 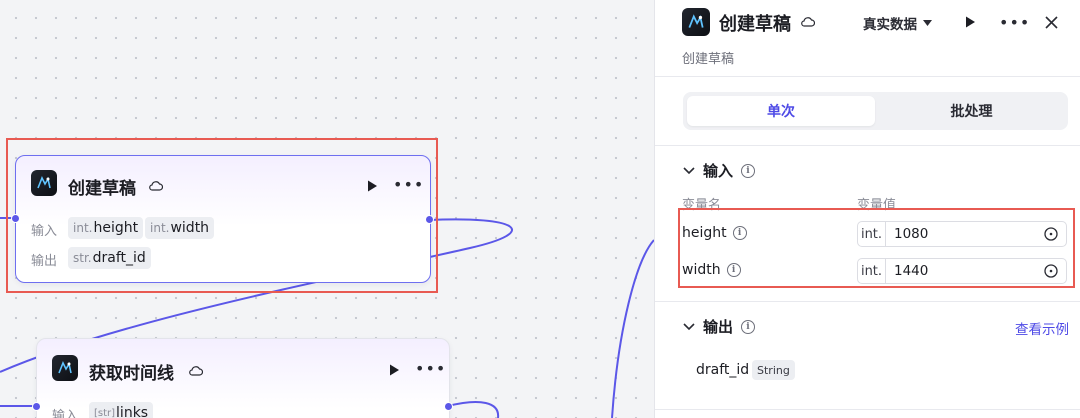 I want to click on node1-input-port, so click(x=15, y=218).